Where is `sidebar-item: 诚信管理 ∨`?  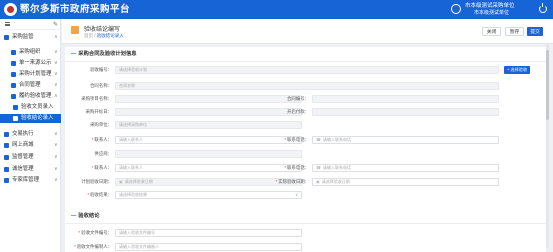 sidebar-item: 诚信管理 ∨ is located at coordinates (30, 169).